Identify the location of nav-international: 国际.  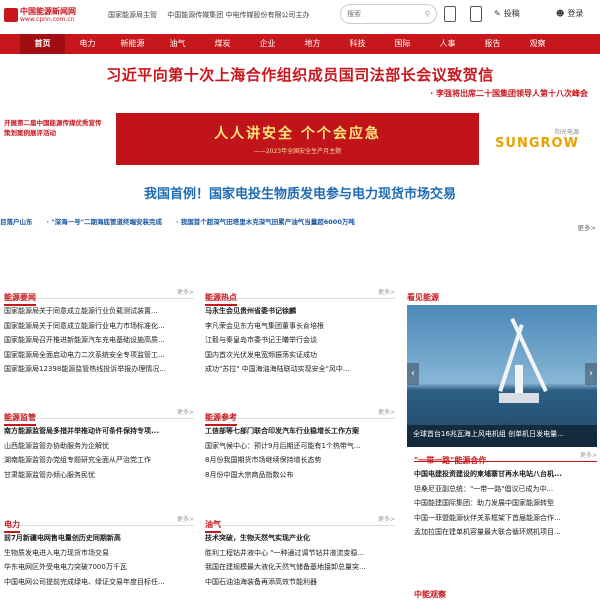
(402, 44).